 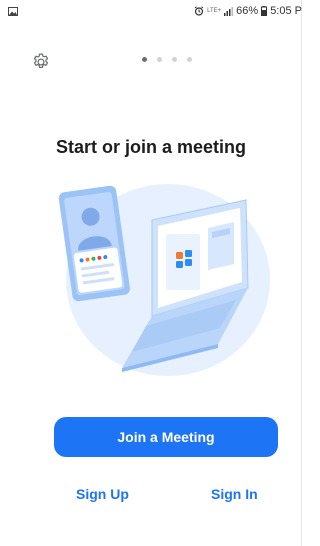 I want to click on sign-up-link: Sign Up, so click(x=102, y=494).